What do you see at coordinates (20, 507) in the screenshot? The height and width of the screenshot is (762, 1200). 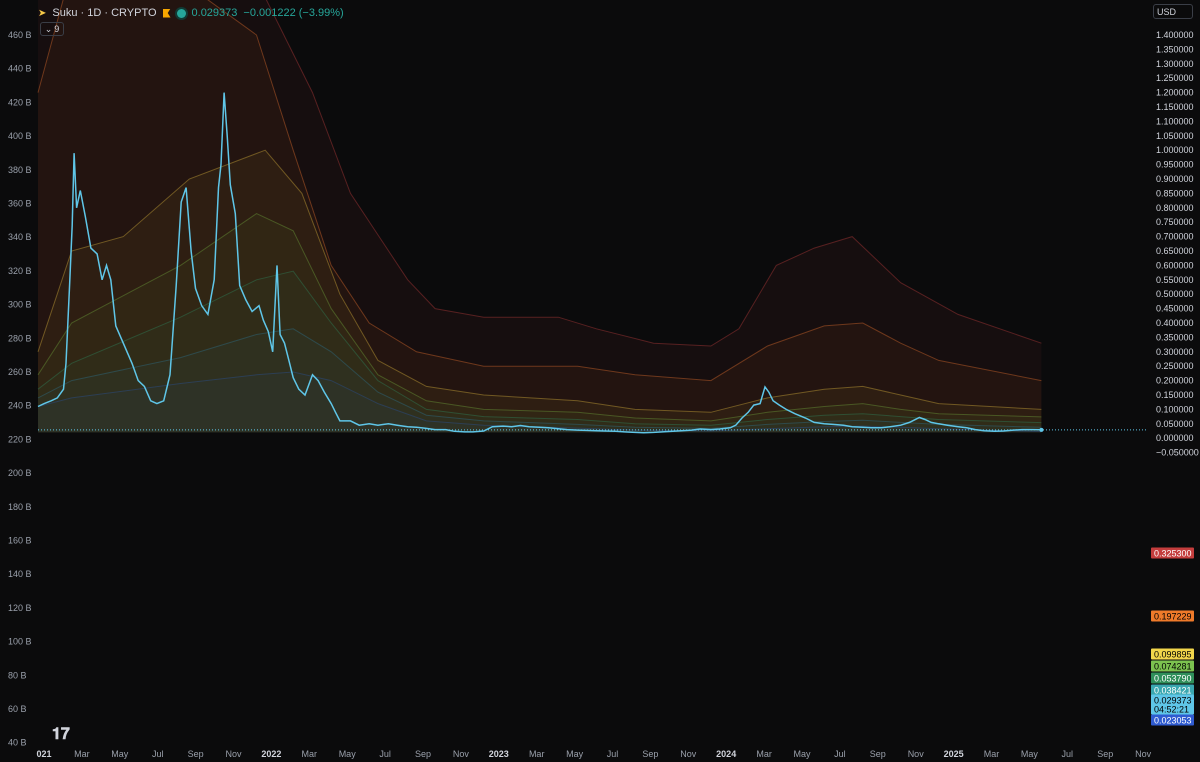 I see `left-axis-label: 180 B` at bounding box center [20, 507].